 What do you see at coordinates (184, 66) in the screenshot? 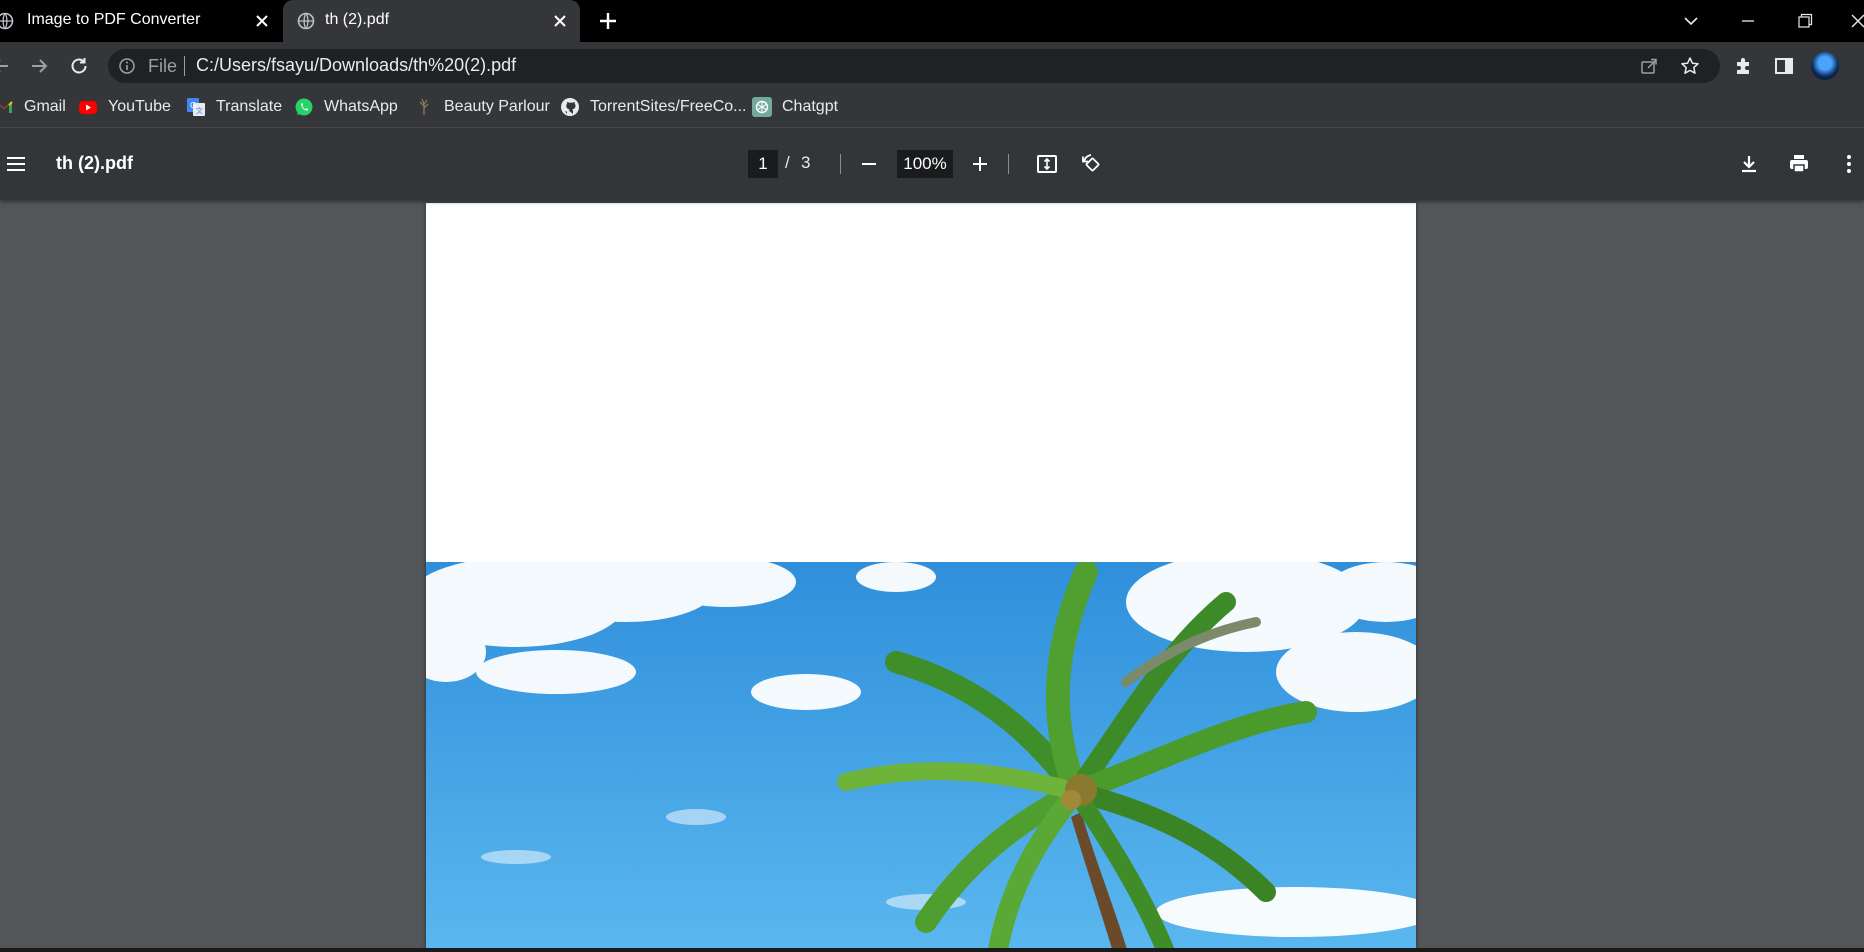
I see `url-divider` at bounding box center [184, 66].